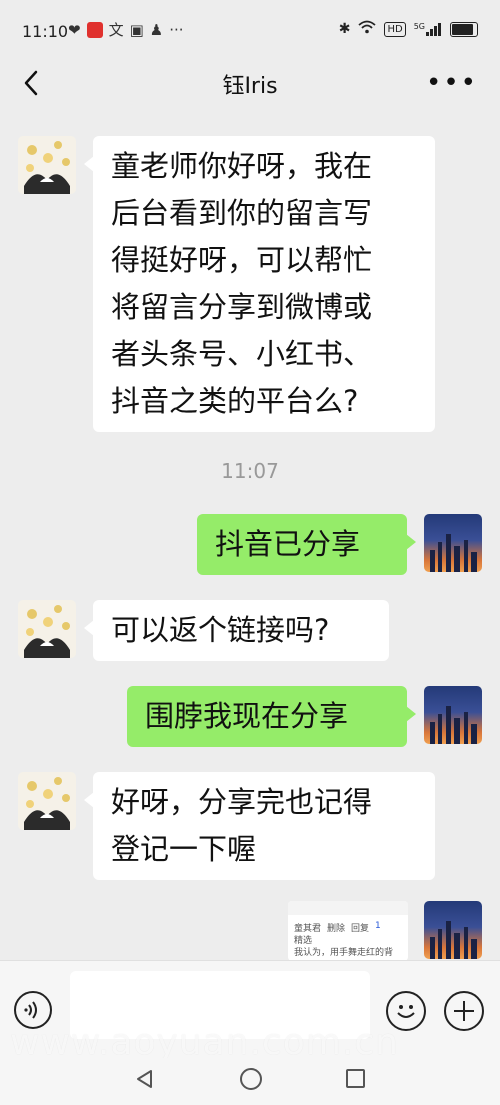 This screenshot has width=500, height=1105. I want to click on network-label: 5G, so click(419, 26).